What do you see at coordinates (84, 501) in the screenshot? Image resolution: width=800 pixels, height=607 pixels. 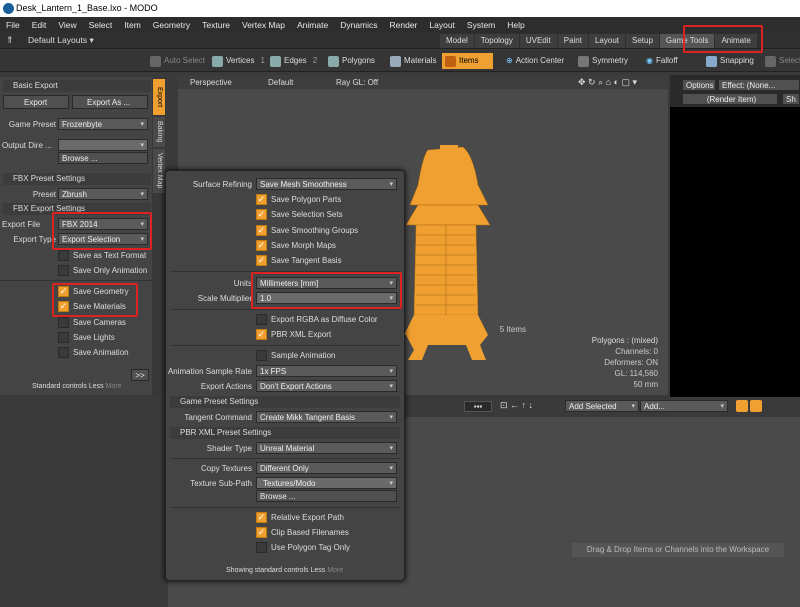 I see `left-lower-area` at bounding box center [84, 501].